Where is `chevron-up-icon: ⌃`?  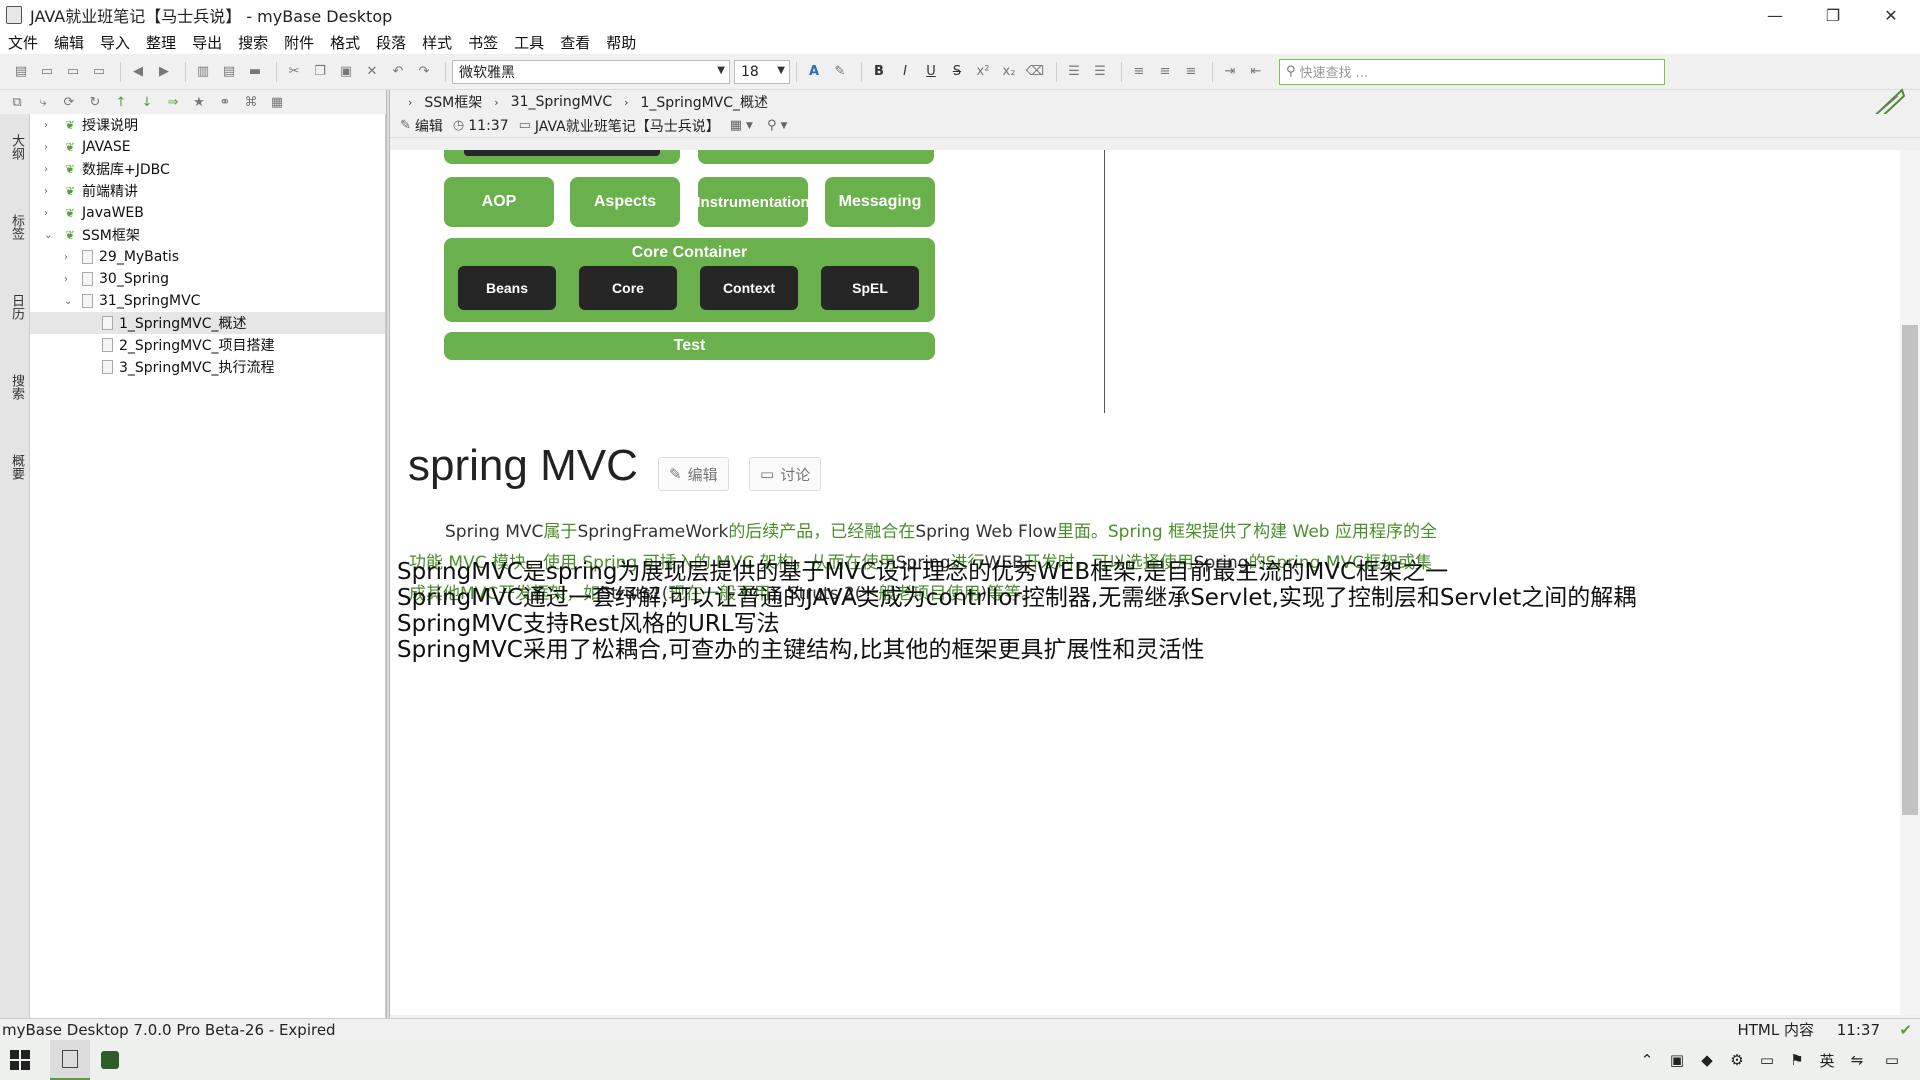 chevron-up-icon: ⌃ is located at coordinates (1647, 1060).